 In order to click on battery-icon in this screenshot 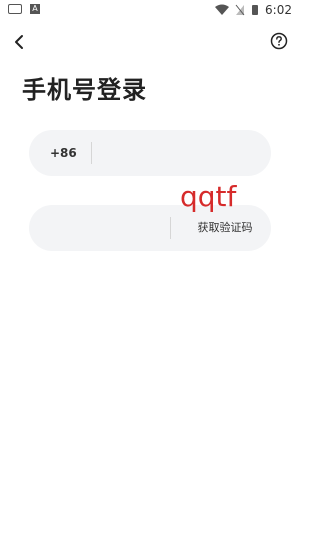, I will do `click(255, 10)`.